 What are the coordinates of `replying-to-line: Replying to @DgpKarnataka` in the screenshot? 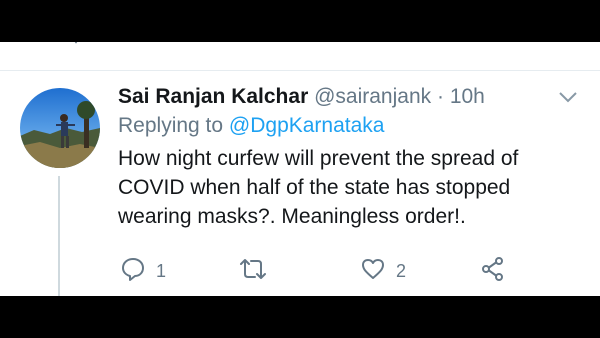 It's located at (349, 126).